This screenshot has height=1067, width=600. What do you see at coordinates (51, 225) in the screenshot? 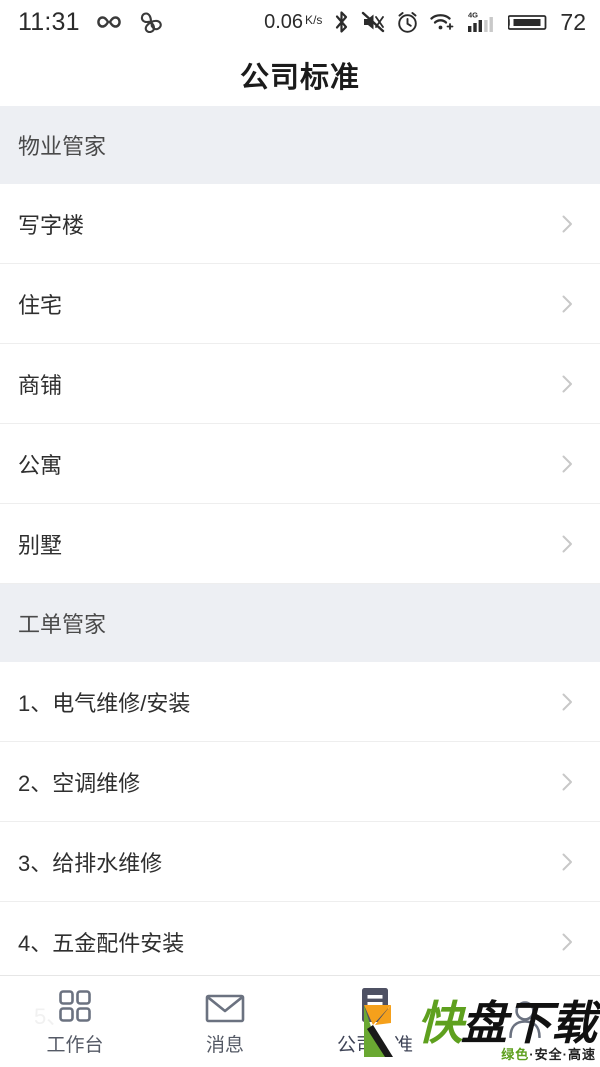
I see `list-item-label: 写字楼` at bounding box center [51, 225].